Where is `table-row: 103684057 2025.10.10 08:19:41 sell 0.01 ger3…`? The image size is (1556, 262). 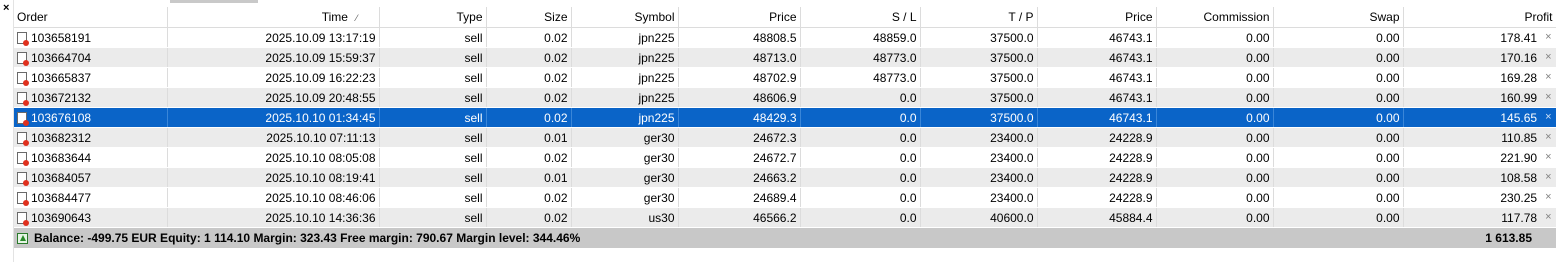
table-row: 103684057 2025.10.10 08:19:41 sell 0.01 ger3… is located at coordinates (785, 177).